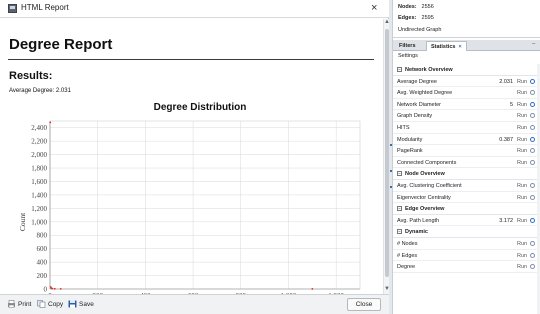 The width and height of the screenshot is (540, 314). I want to click on print-button: Print, so click(19, 304).